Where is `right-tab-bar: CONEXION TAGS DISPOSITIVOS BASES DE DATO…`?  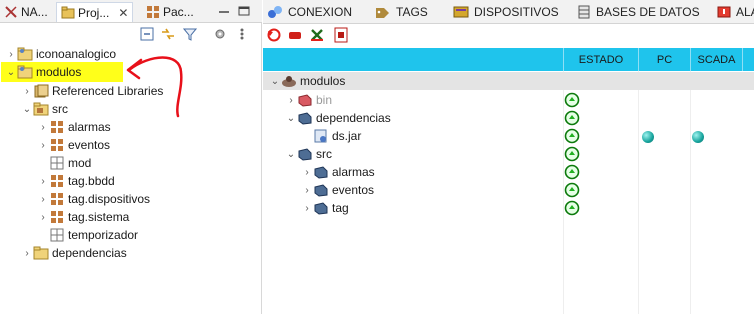 right-tab-bar: CONEXION TAGS DISPOSITIVOS BASES DE DATO… is located at coordinates (508, 12).